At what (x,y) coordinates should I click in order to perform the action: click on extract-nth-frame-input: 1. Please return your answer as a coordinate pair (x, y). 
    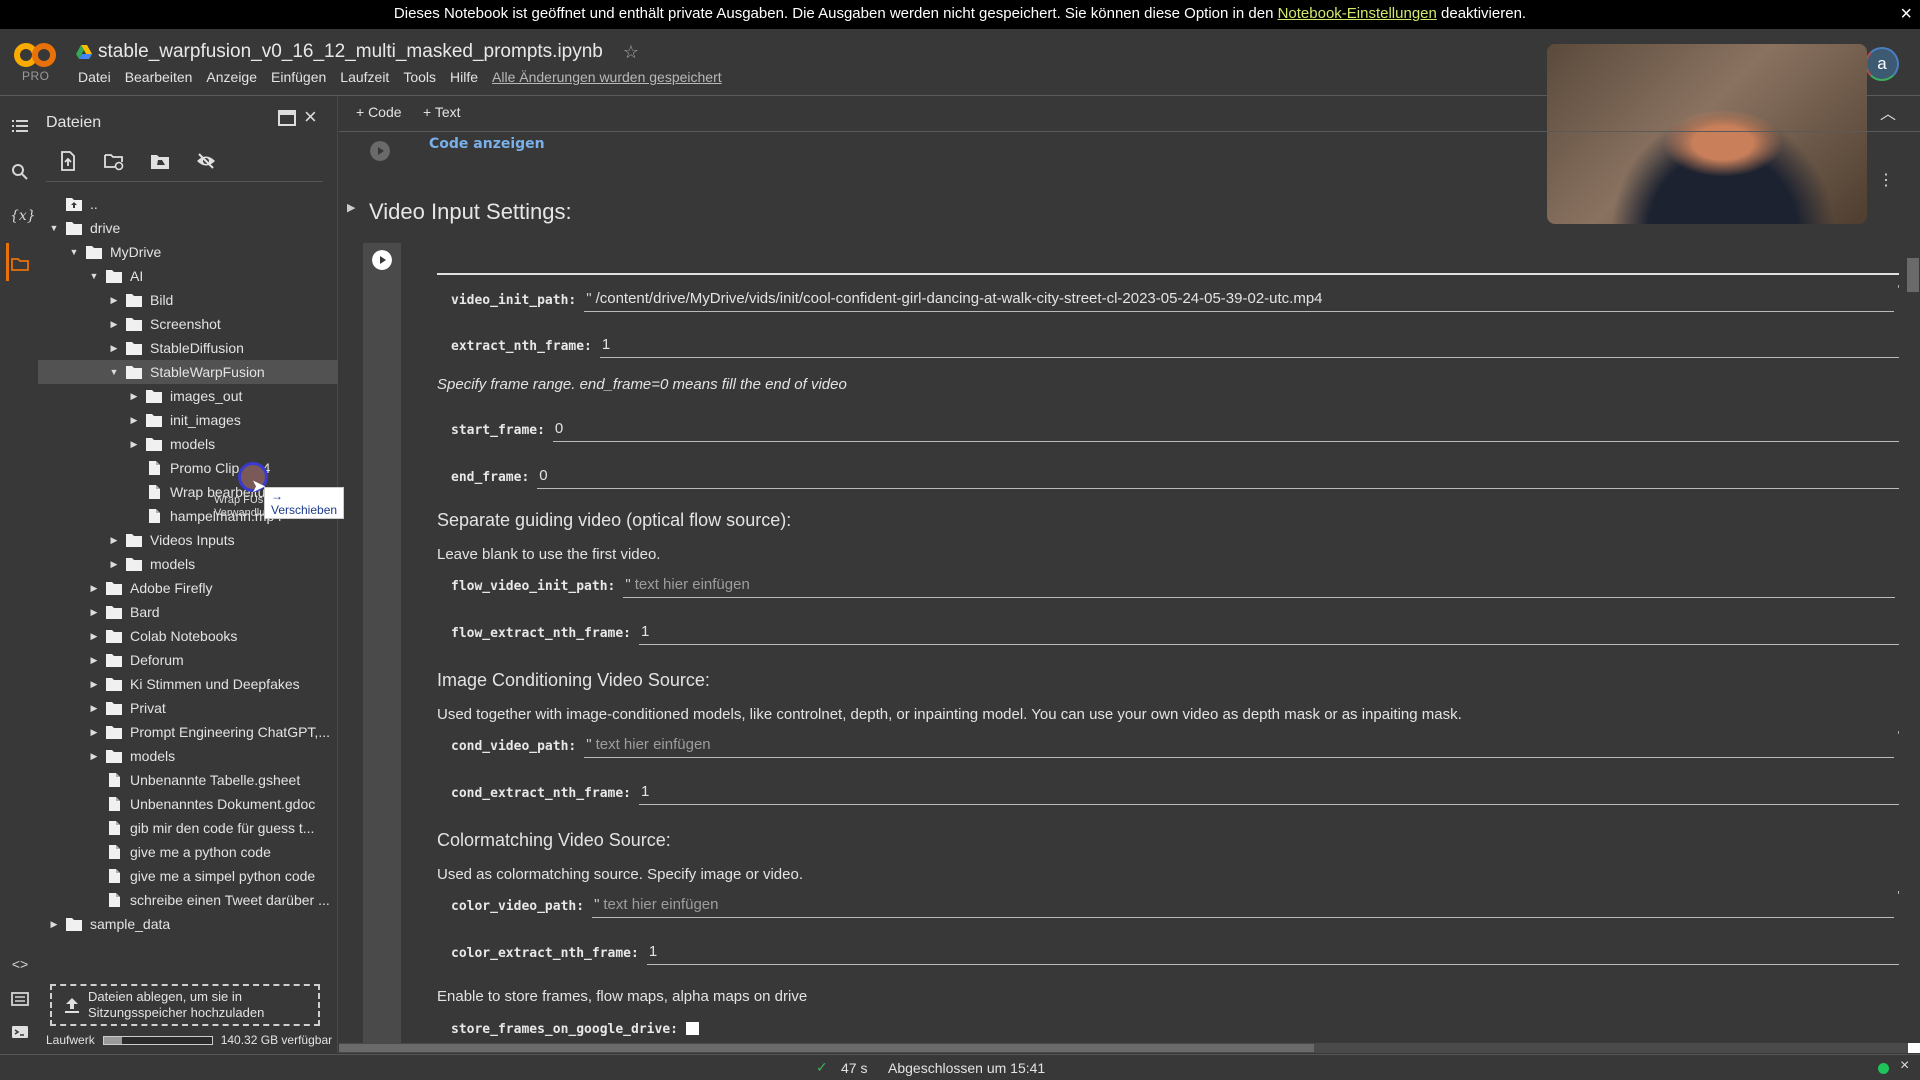
    Looking at the image, I should click on (1249, 346).